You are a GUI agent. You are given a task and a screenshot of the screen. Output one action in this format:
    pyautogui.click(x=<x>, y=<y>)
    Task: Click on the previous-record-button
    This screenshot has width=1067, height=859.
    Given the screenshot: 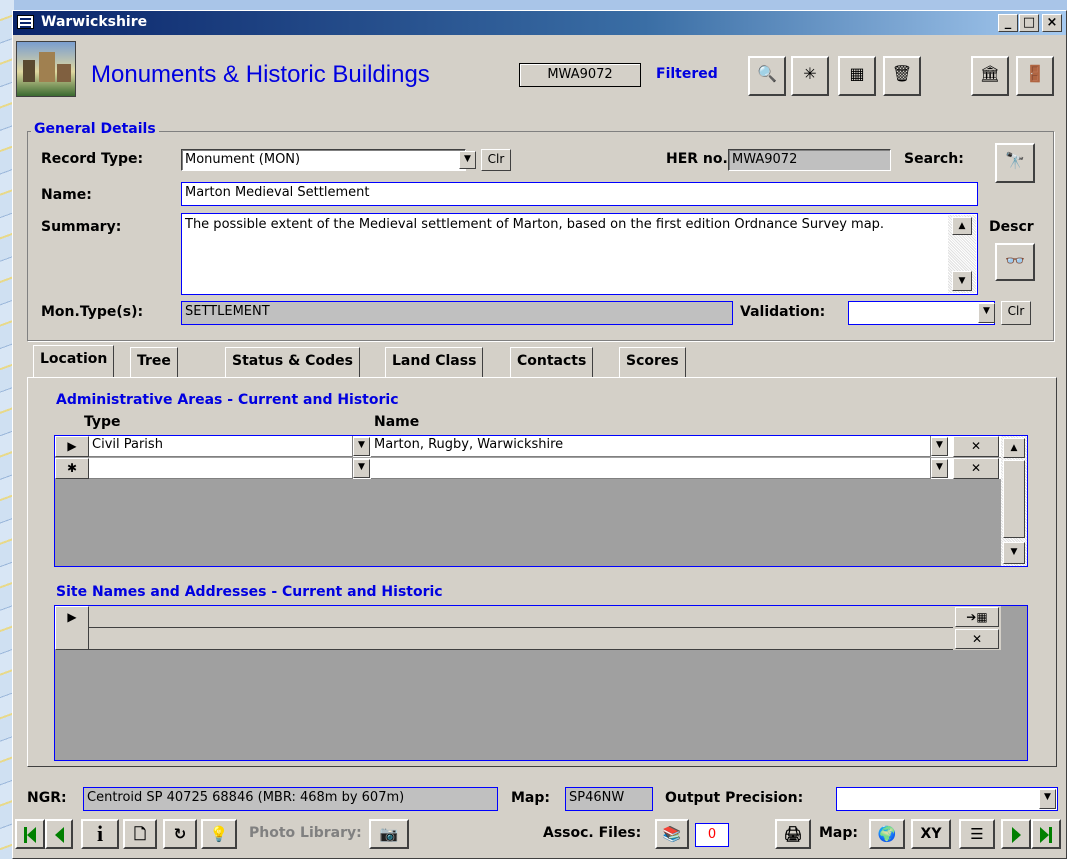 What is the action you would take?
    pyautogui.click(x=59, y=834)
    